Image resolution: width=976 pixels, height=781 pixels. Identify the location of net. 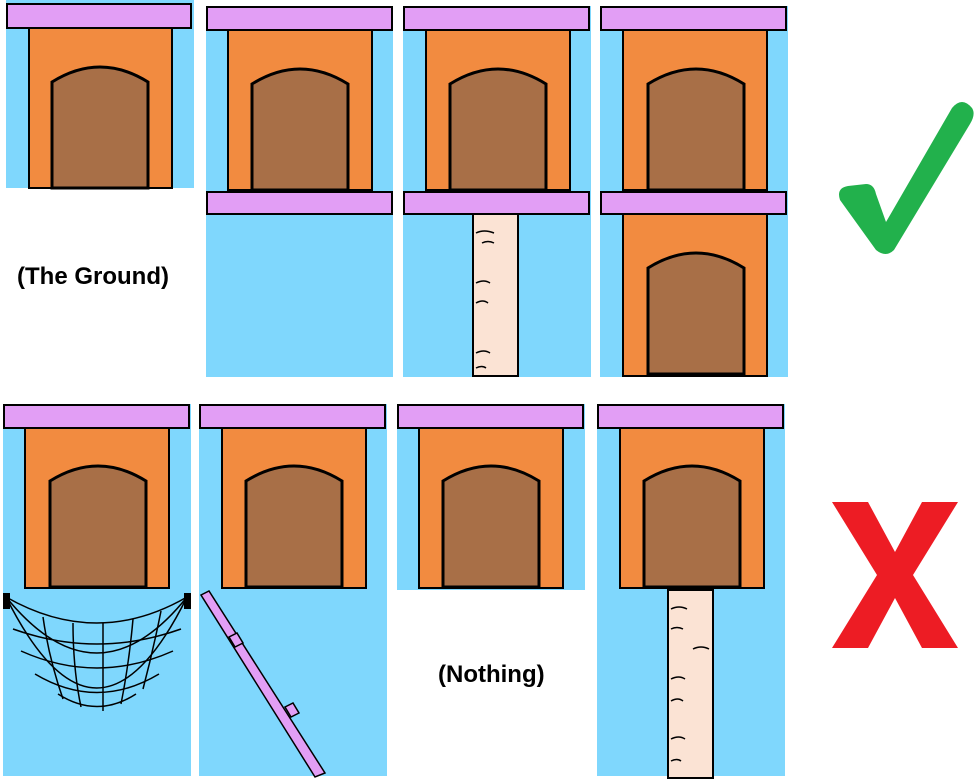
(97, 652).